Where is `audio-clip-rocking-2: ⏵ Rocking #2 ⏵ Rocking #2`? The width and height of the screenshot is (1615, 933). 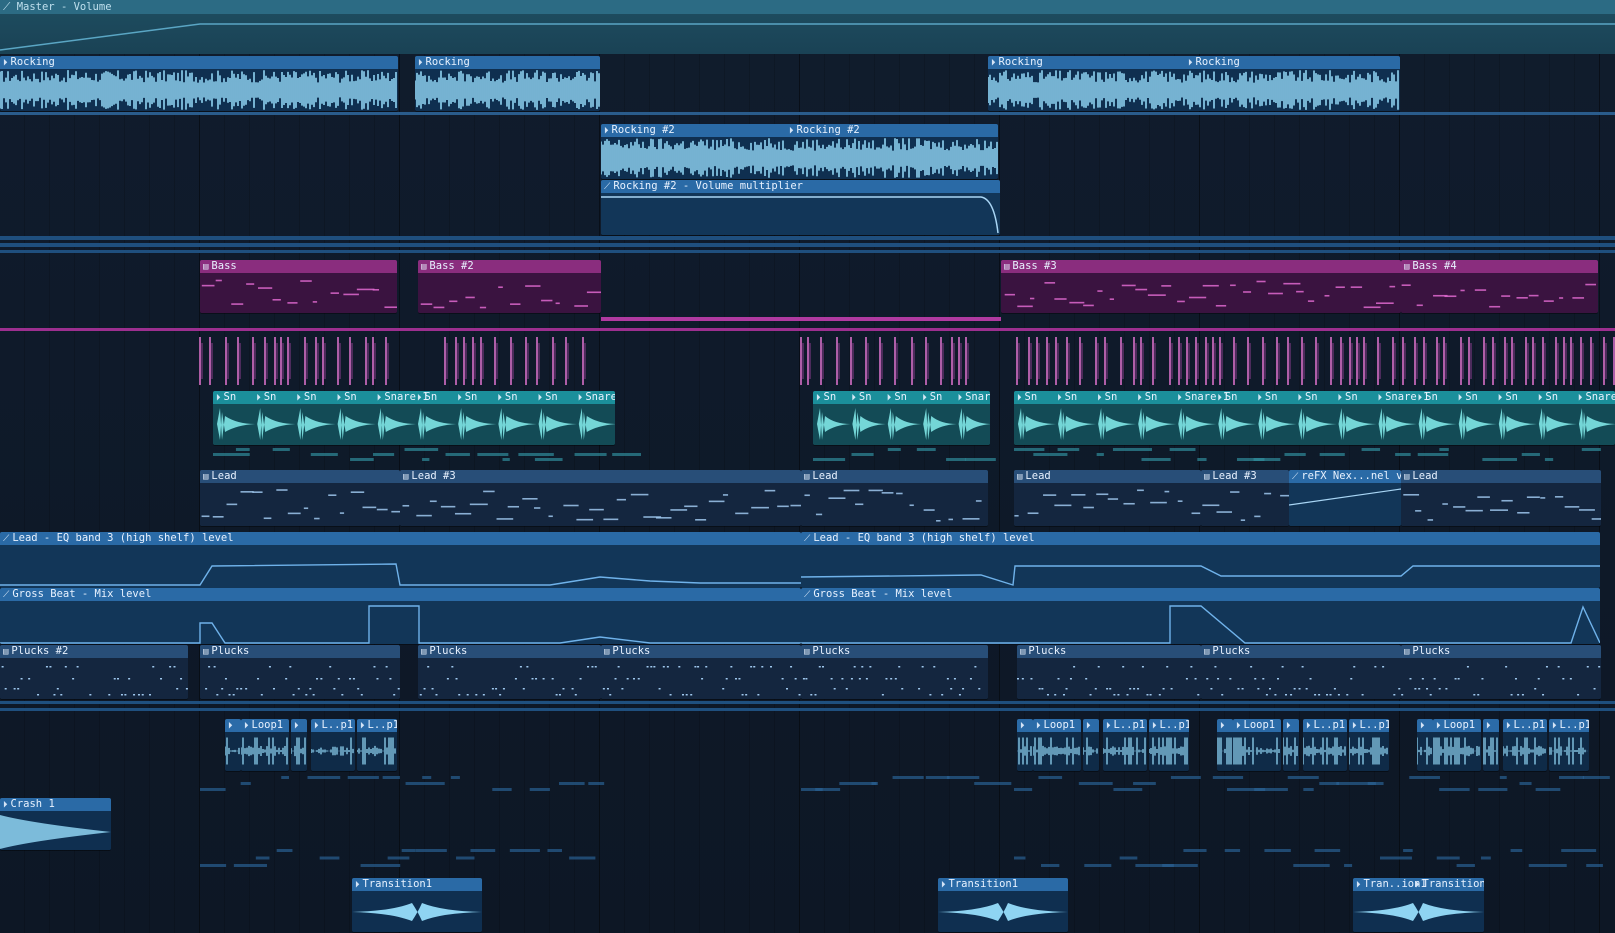 audio-clip-rocking-2: ⏵ Rocking #2 ⏵ Rocking #2 is located at coordinates (799, 151).